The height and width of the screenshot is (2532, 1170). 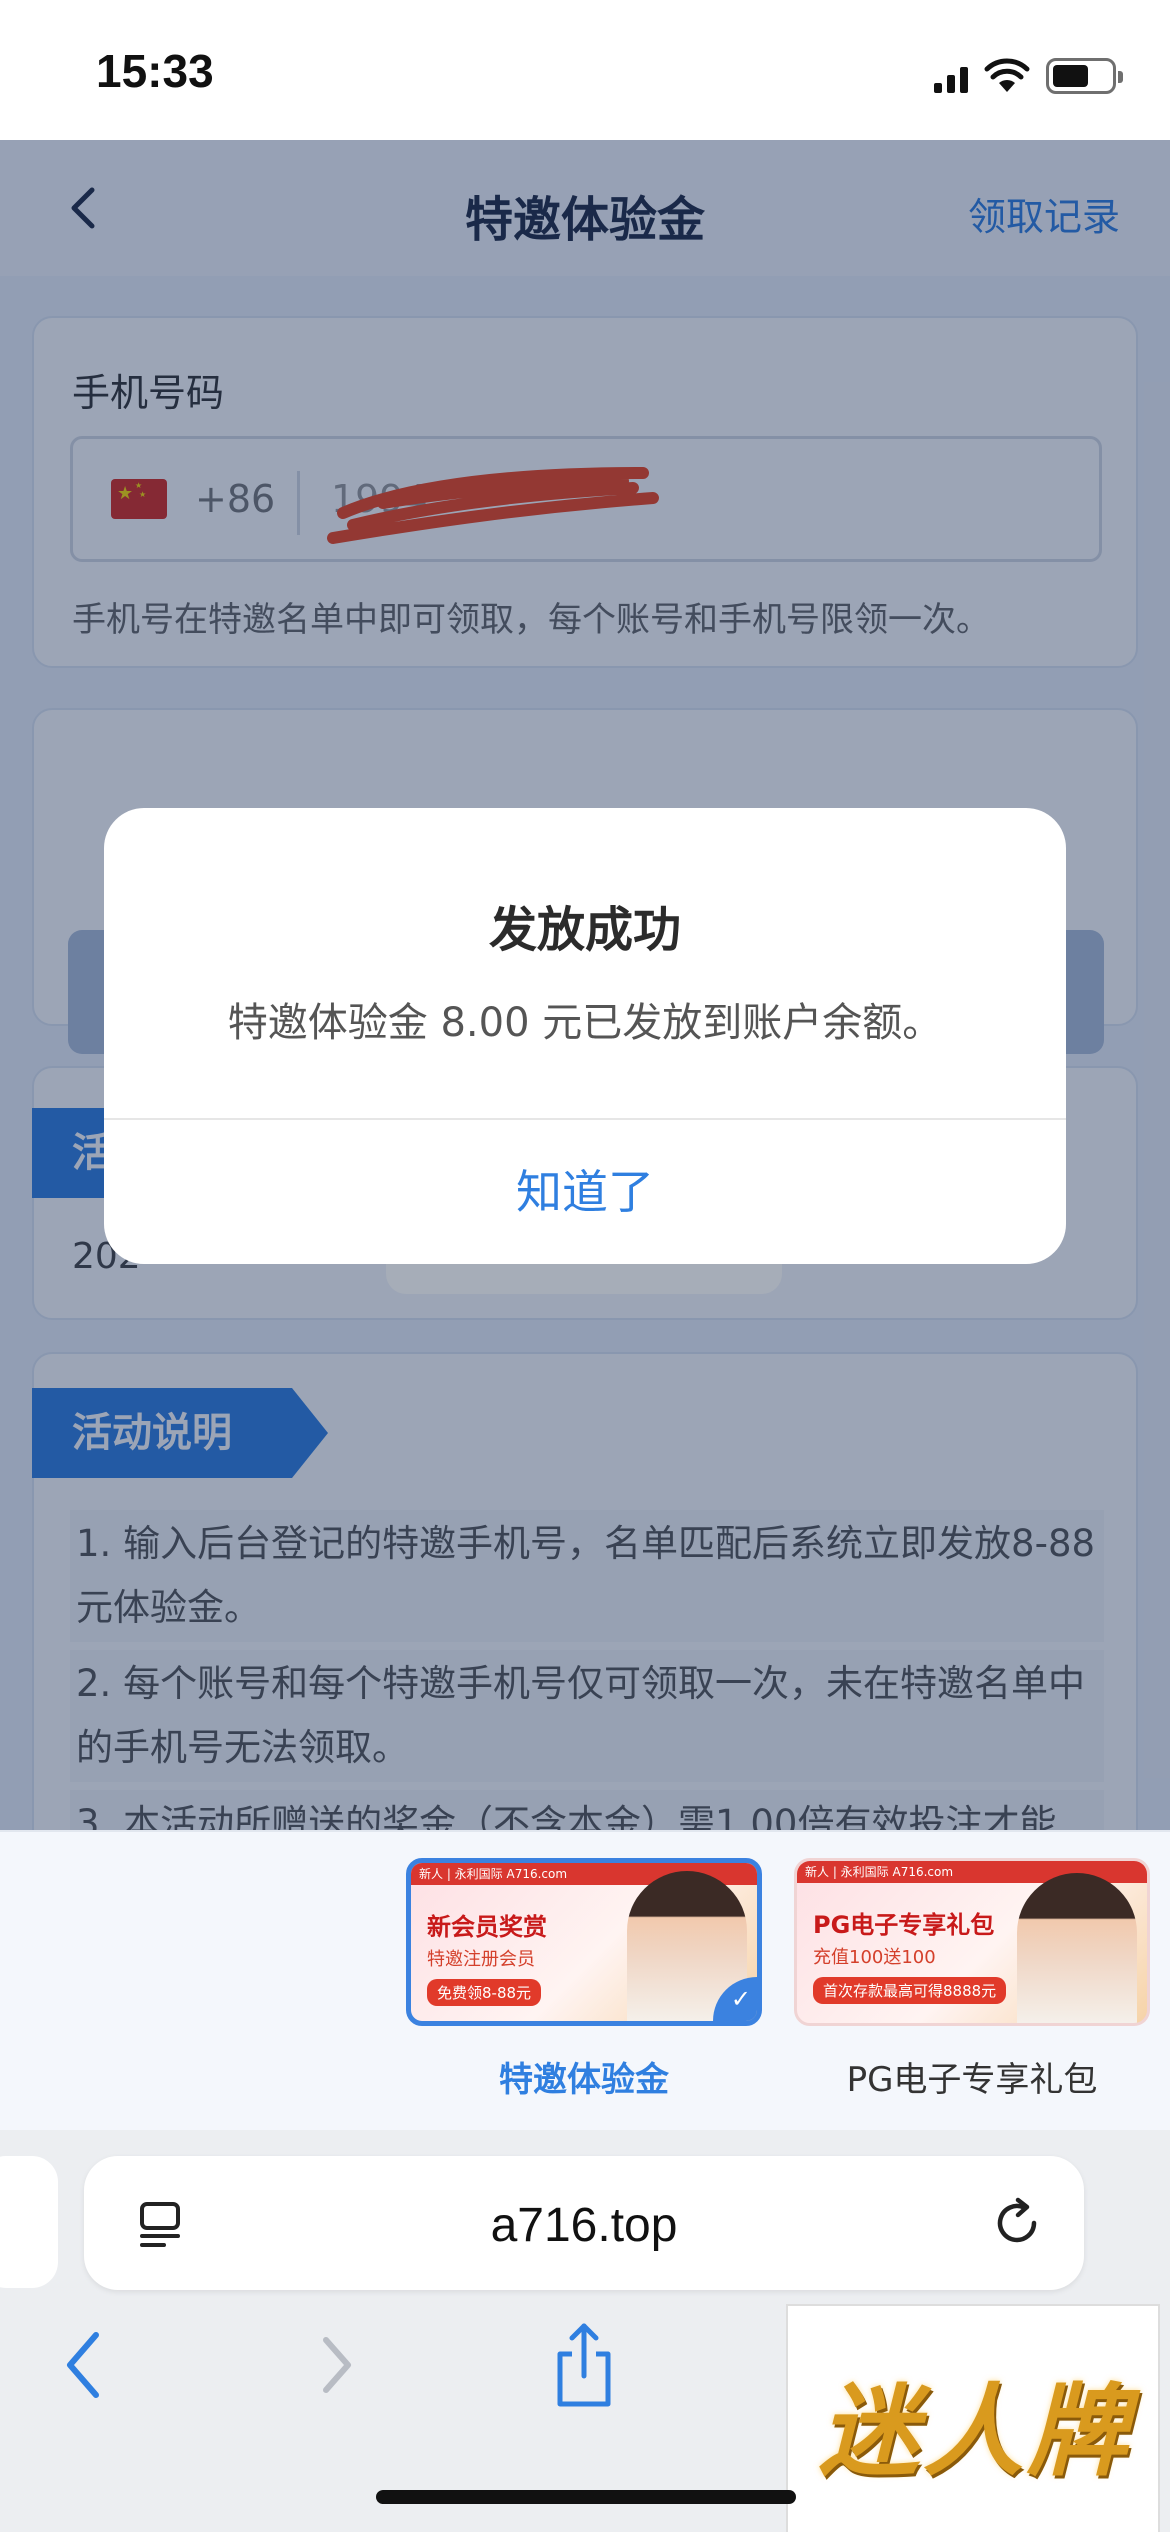 What do you see at coordinates (1028, 141) in the screenshot?
I see `status-icons` at bounding box center [1028, 141].